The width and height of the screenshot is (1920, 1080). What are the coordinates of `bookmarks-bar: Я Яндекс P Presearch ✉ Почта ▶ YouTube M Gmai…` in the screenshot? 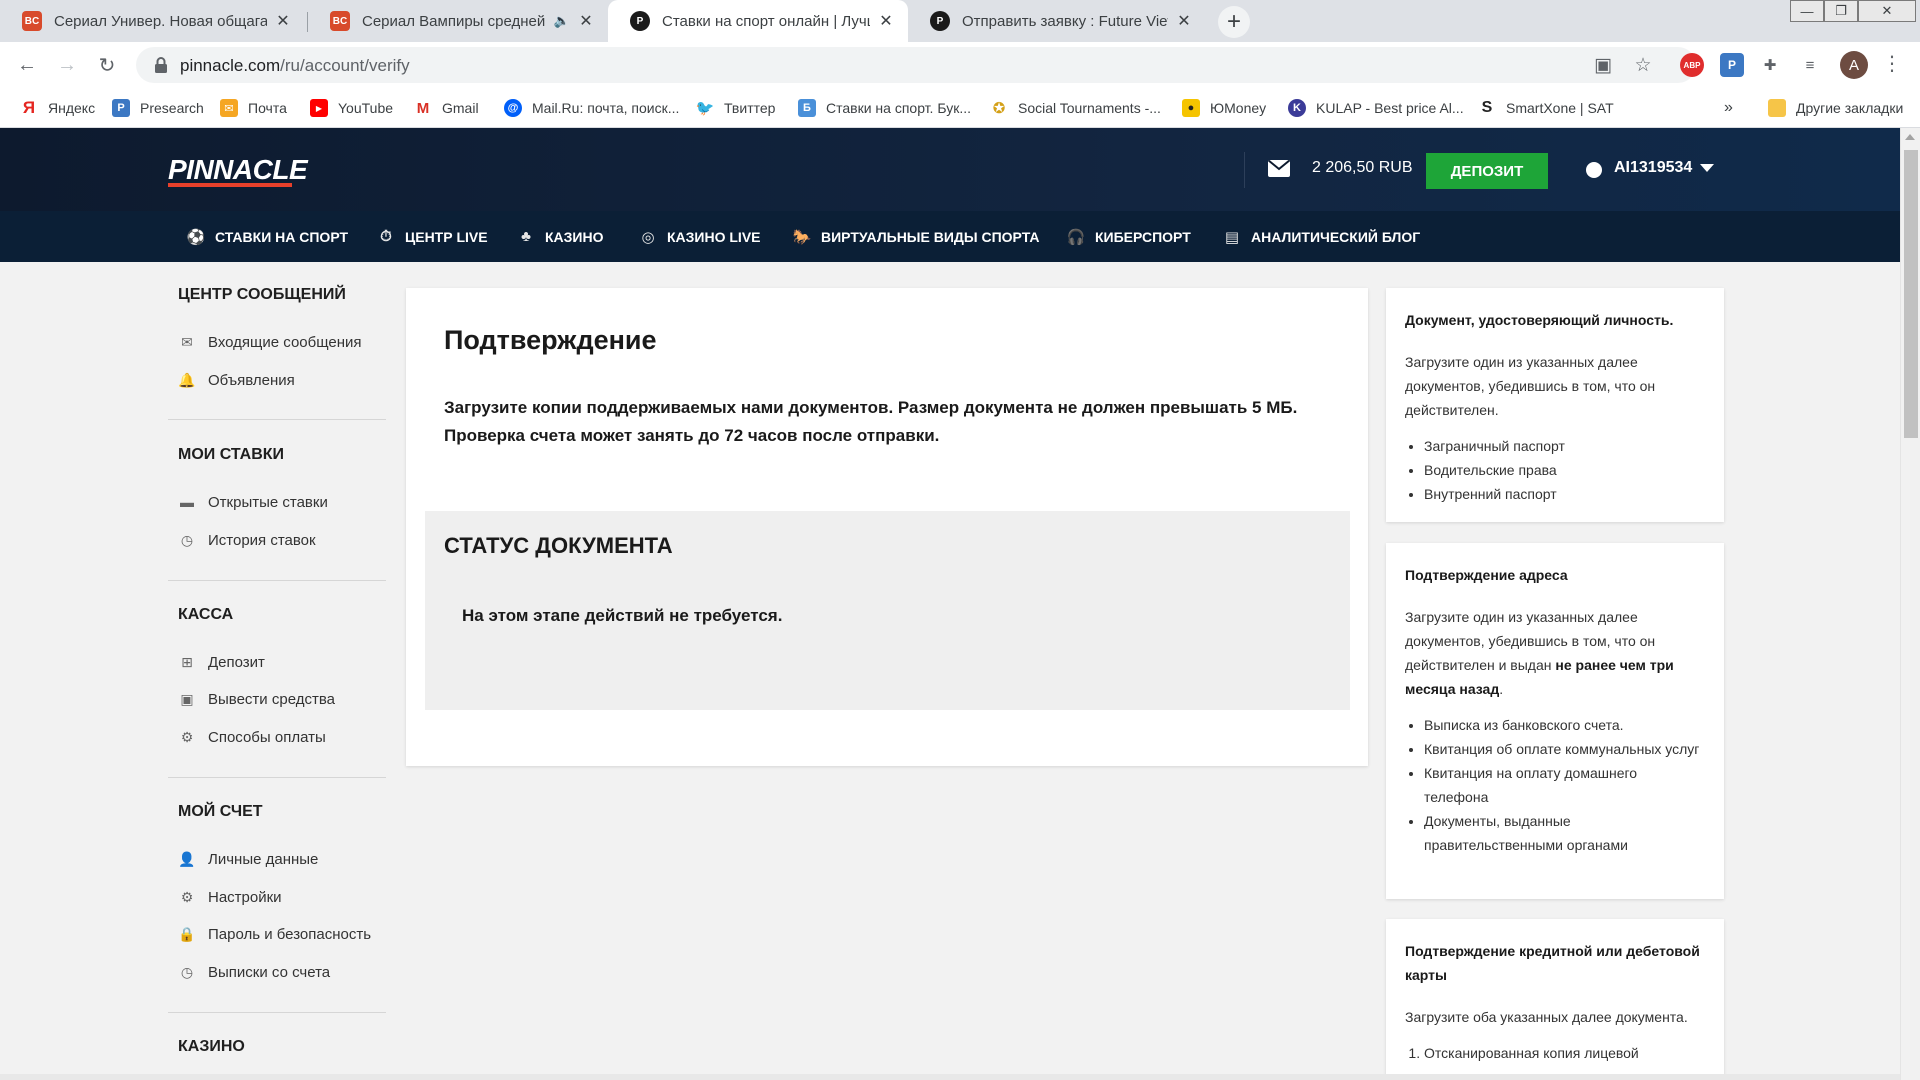 It's located at (960, 107).